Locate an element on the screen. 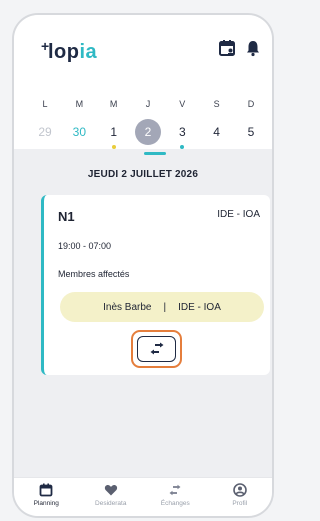 The height and width of the screenshot is (521, 320). nav-echanges: Échanges is located at coordinates (175, 492).